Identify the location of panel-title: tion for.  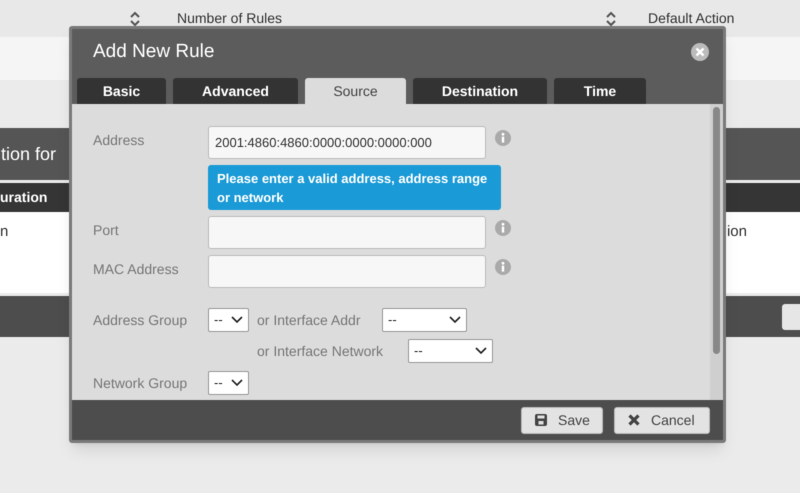
(28, 154).